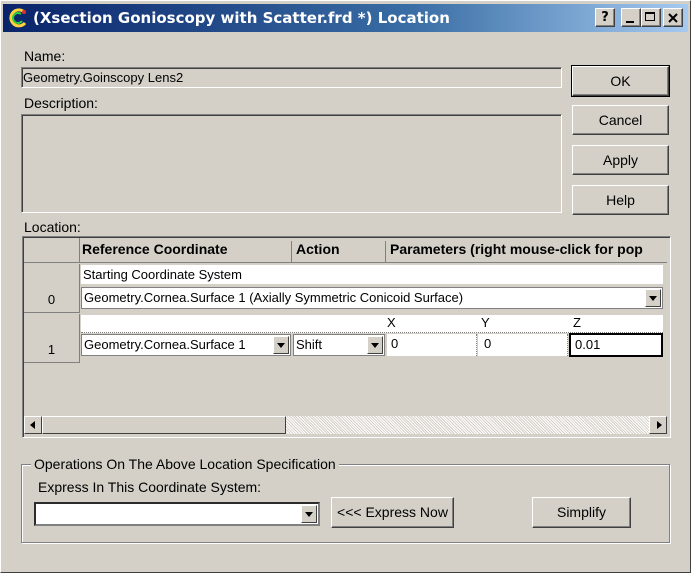 The width and height of the screenshot is (691, 573). Describe the element at coordinates (485, 322) in the screenshot. I see `param-label-y: Y` at that location.